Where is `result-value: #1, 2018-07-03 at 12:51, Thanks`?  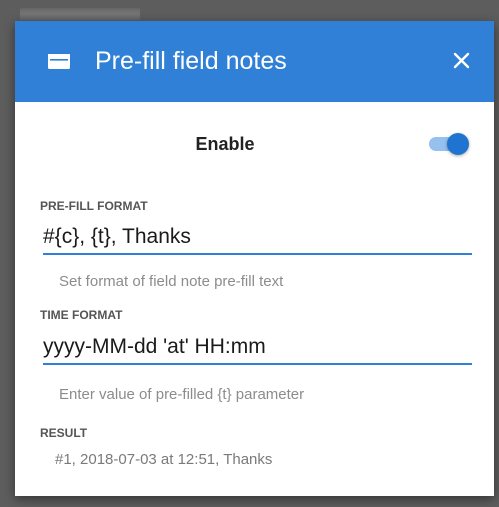 result-value: #1, 2018-07-03 at 12:51, Thanks is located at coordinates (164, 459).